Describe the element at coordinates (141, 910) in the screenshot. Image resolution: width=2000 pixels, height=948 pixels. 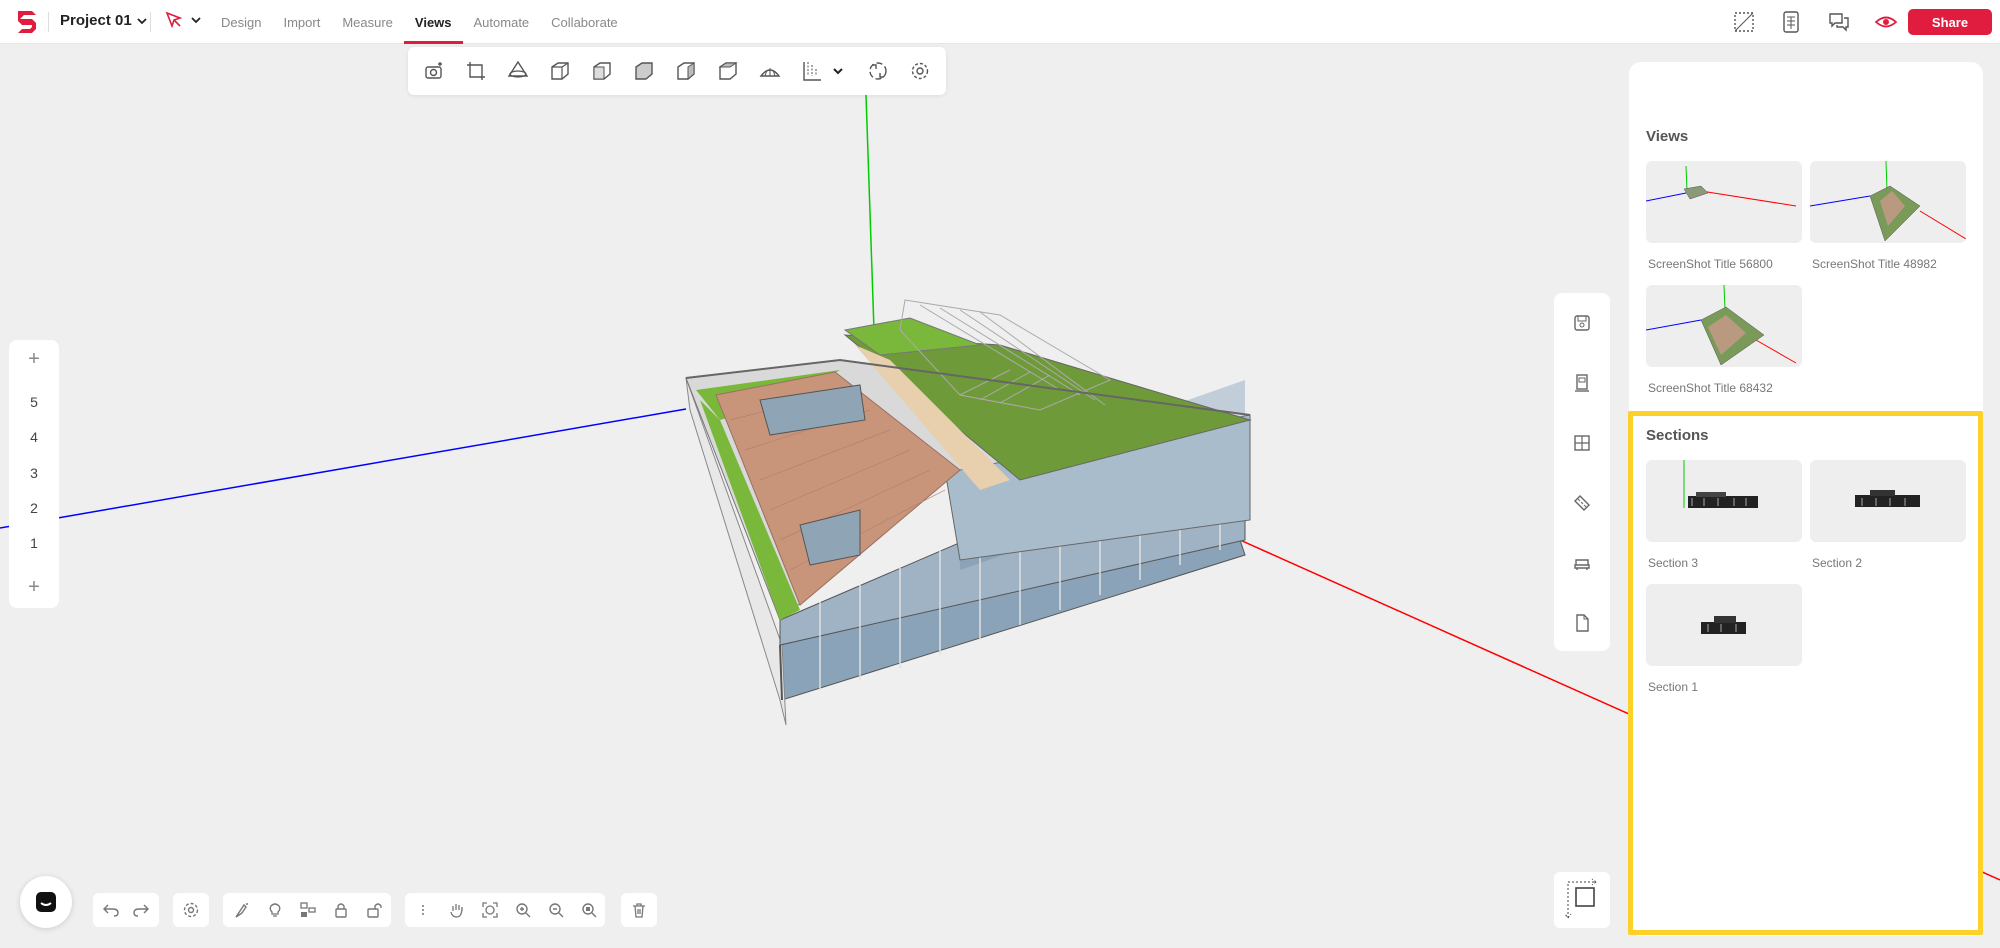
I see `redo-icon` at that location.